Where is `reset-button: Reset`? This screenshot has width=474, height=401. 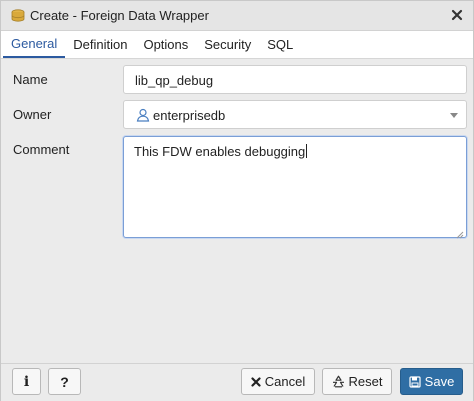 reset-button: Reset is located at coordinates (357, 381).